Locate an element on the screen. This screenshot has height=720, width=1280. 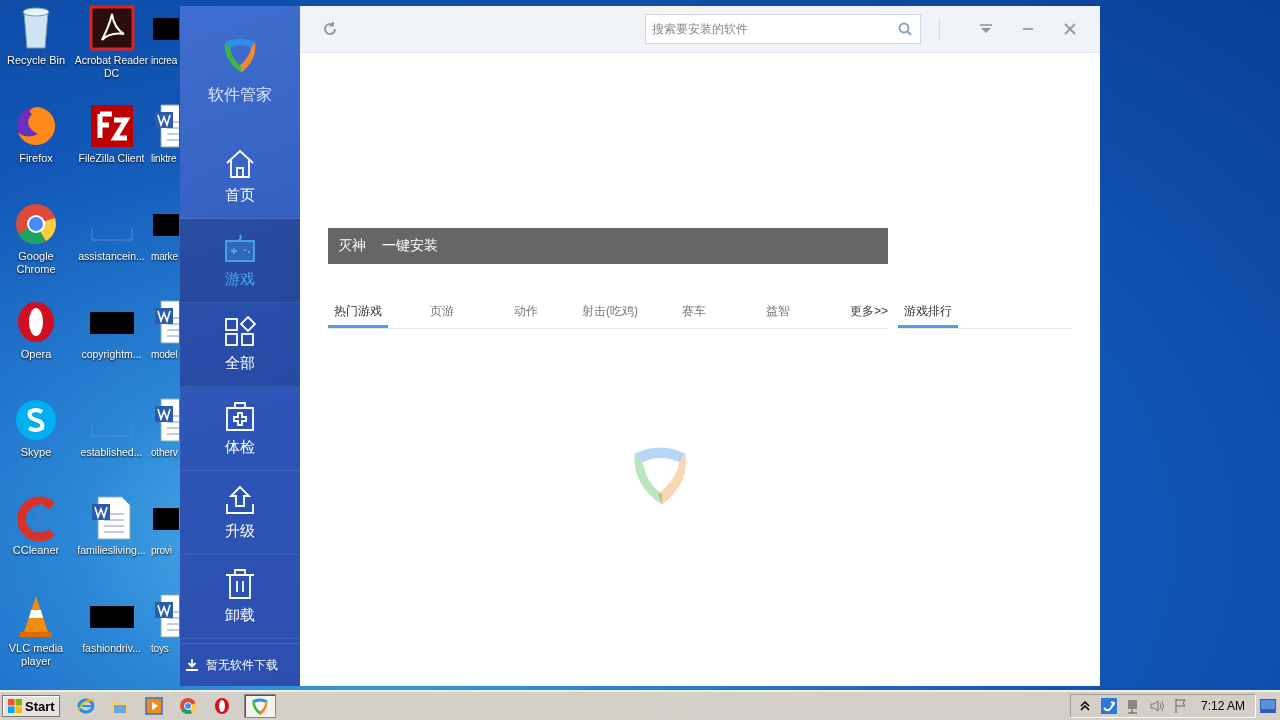
internet-explorer-icon is located at coordinates (85, 706).